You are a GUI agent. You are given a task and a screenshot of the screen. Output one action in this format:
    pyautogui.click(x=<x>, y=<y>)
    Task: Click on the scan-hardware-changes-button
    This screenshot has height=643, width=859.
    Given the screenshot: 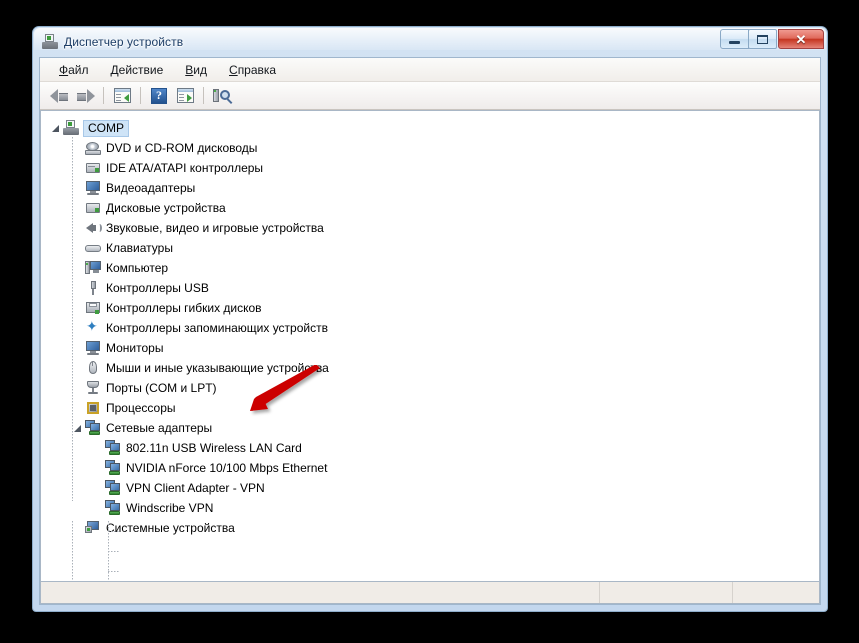 What is the action you would take?
    pyautogui.click(x=222, y=95)
    